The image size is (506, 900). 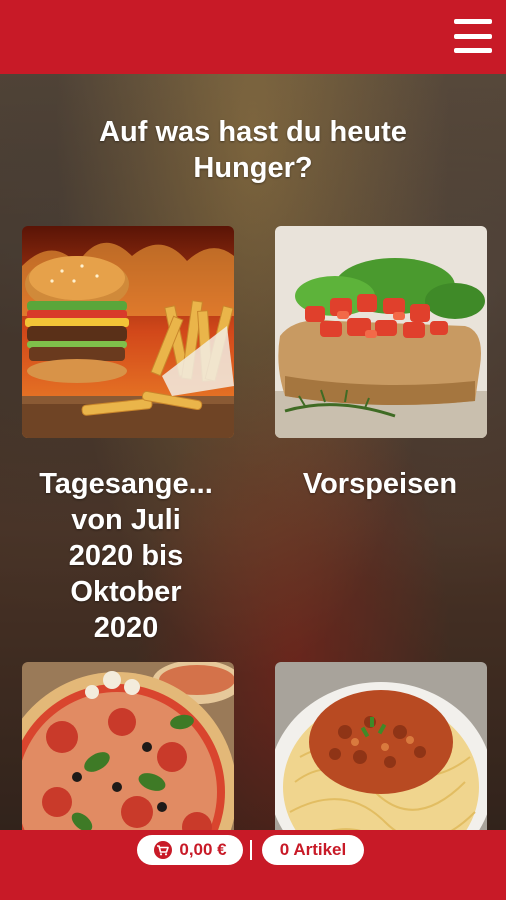 I want to click on pizza-image, so click(x=128, y=746).